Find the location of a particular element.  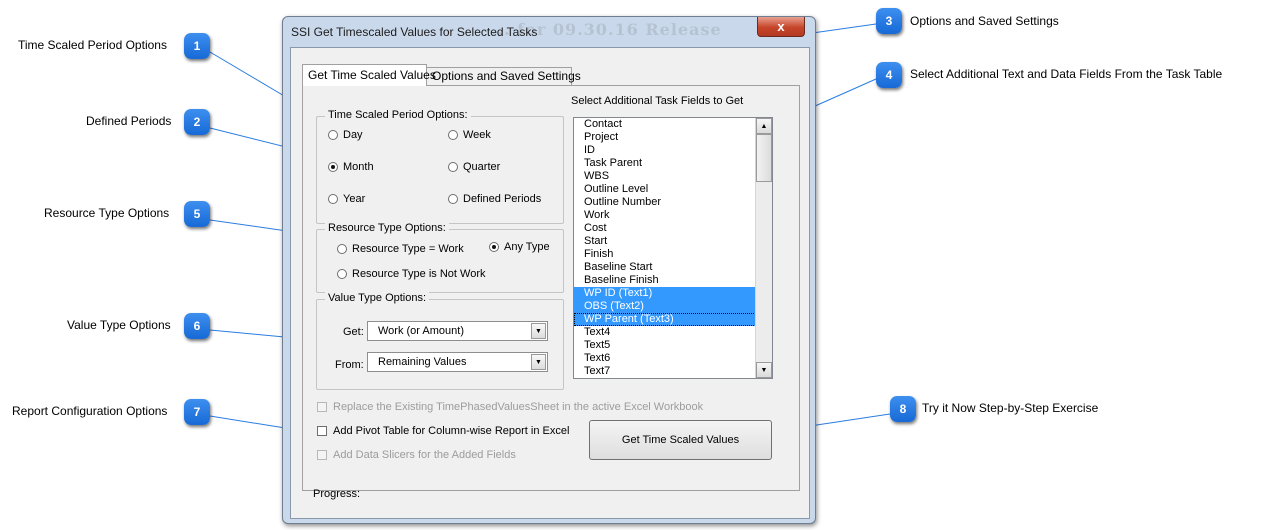

radio-resource-work: Resource Type = Work is located at coordinates (400, 249).